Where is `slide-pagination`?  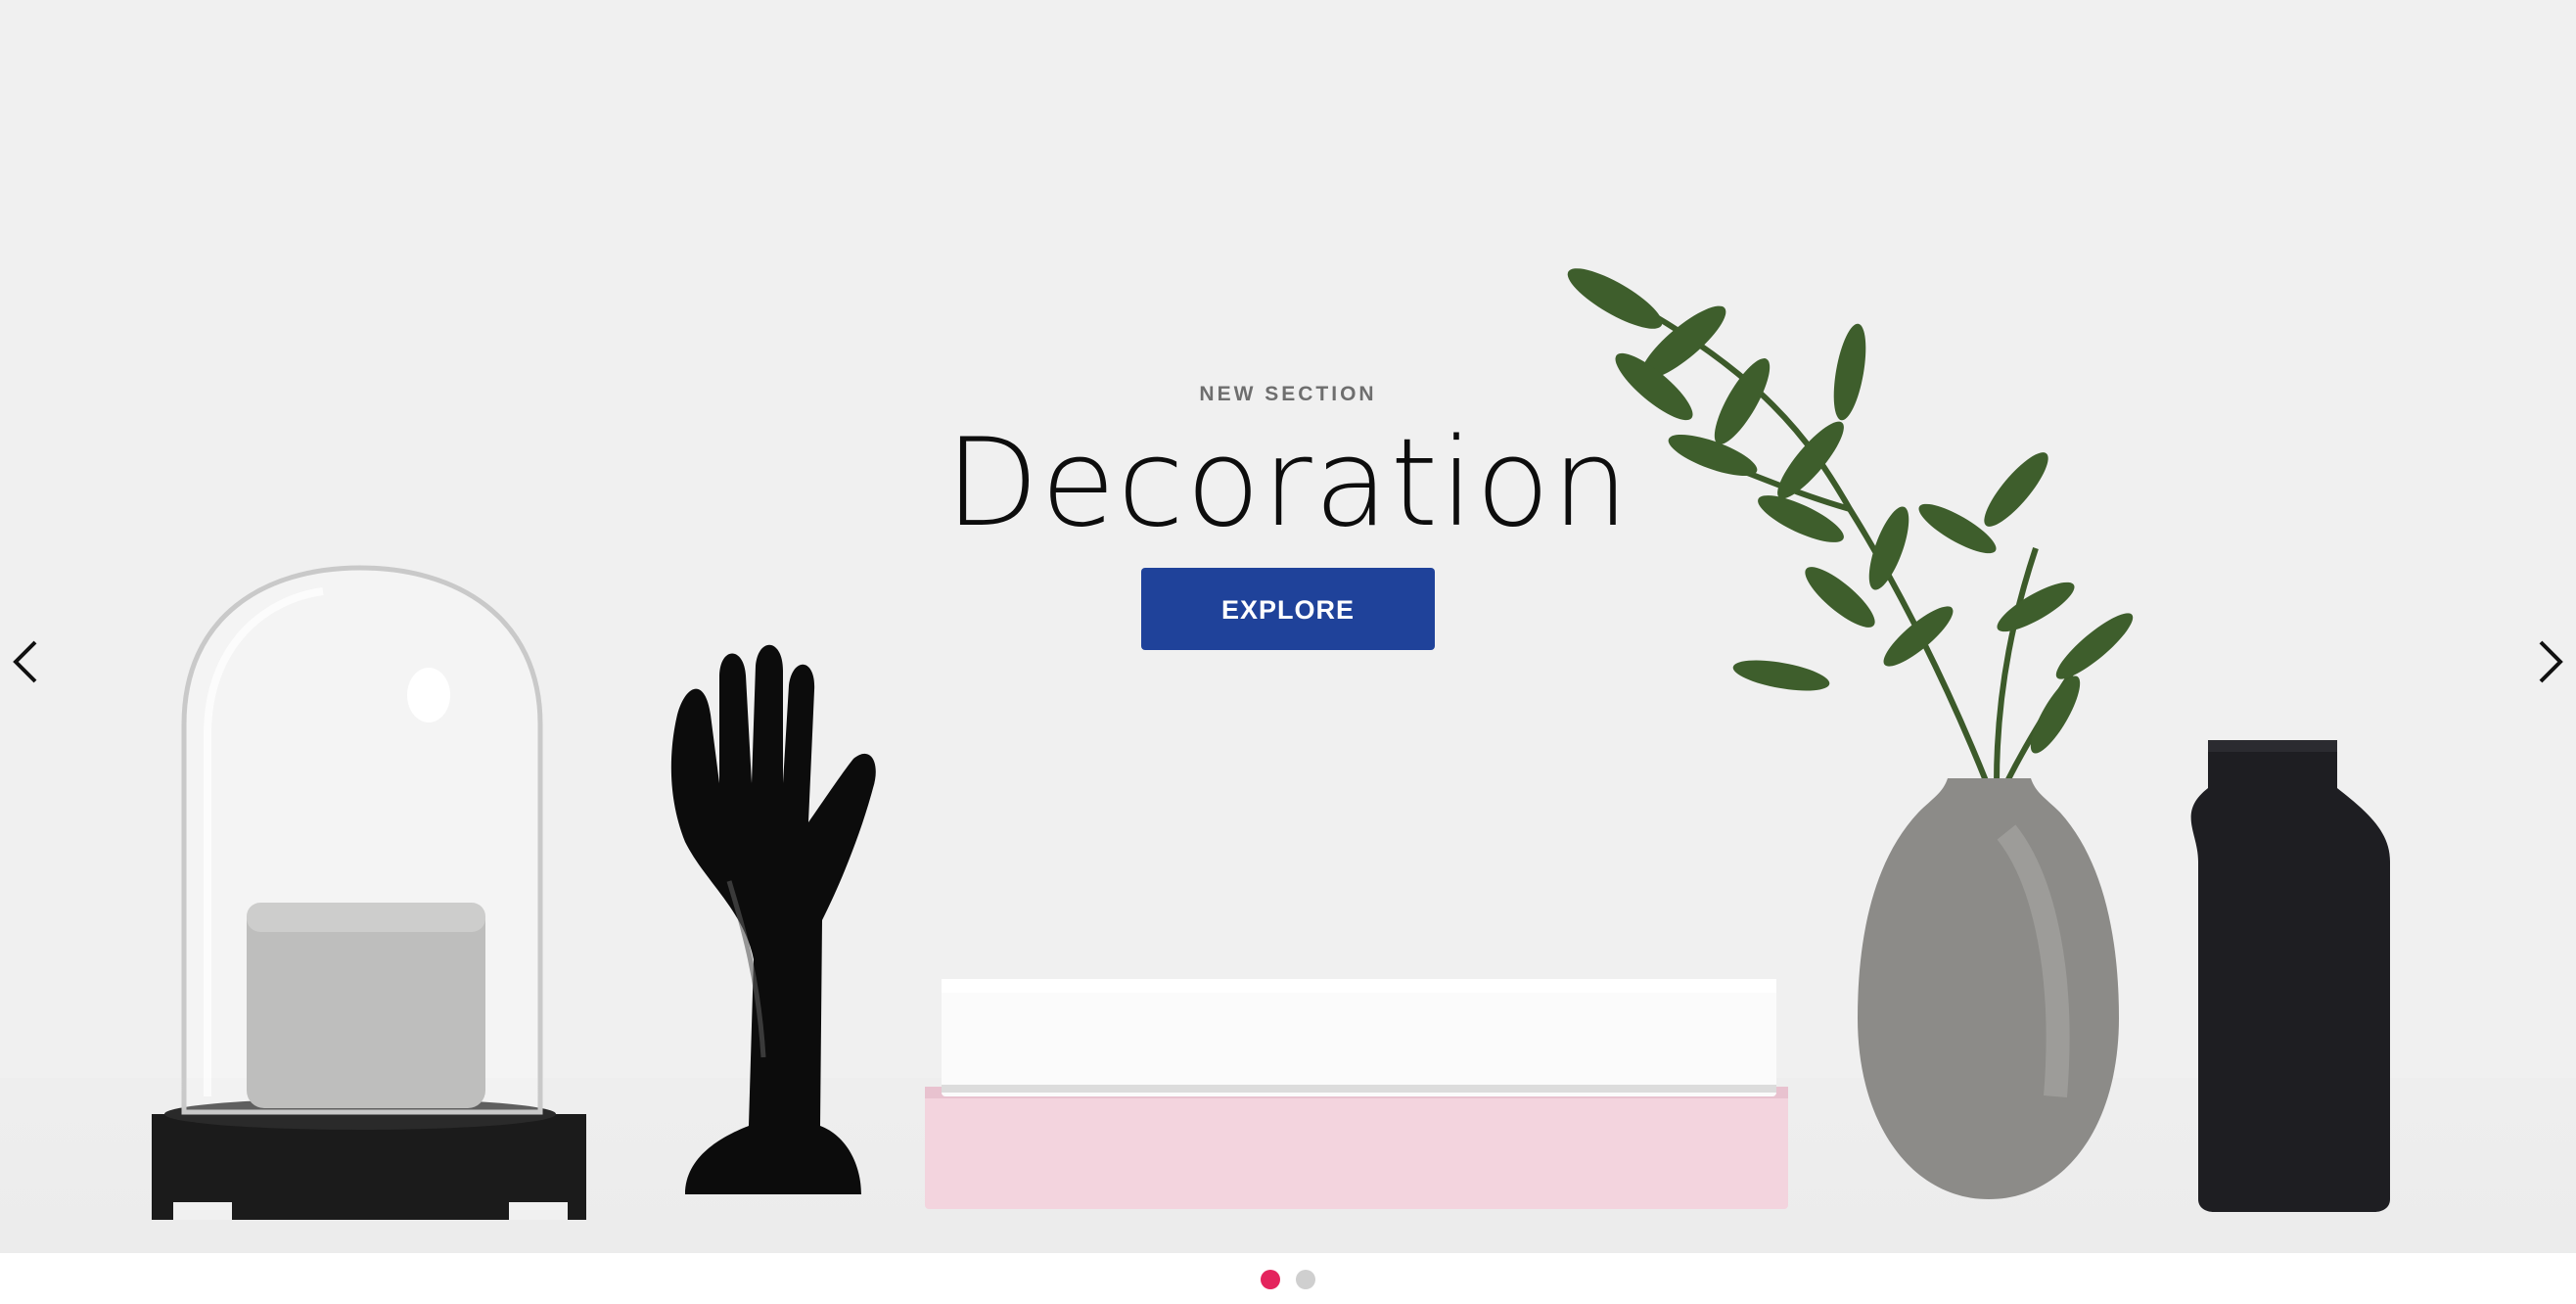
slide-pagination is located at coordinates (1288, 1280).